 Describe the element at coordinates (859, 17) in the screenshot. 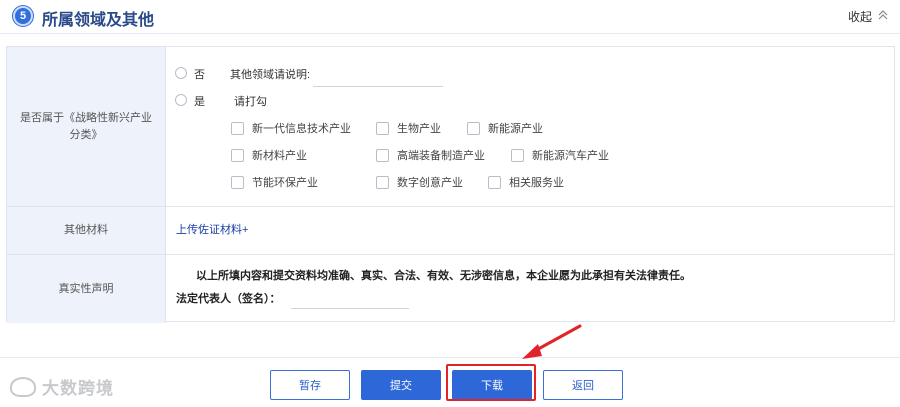

I see `collapse-label: 收起` at that location.